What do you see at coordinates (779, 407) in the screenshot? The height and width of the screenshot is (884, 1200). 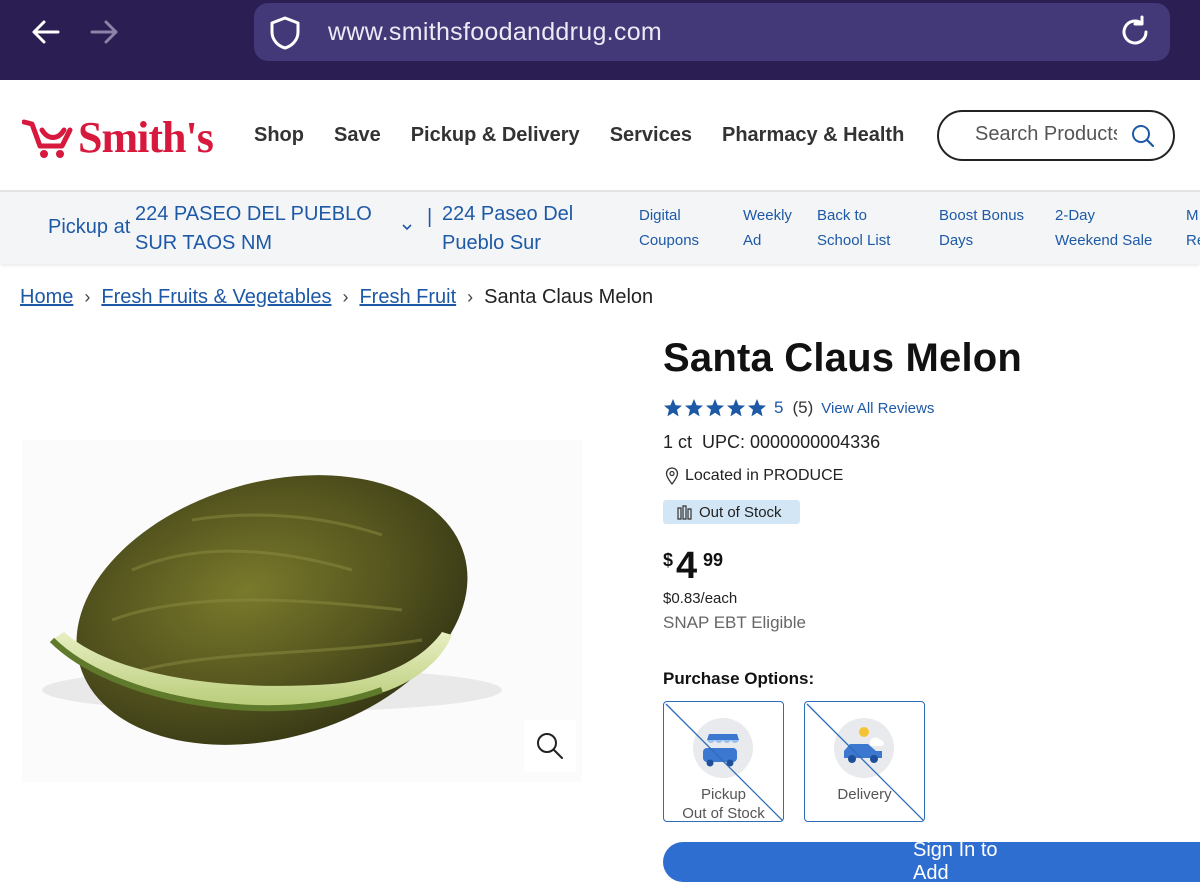 I see `rating-value: 5` at bounding box center [779, 407].